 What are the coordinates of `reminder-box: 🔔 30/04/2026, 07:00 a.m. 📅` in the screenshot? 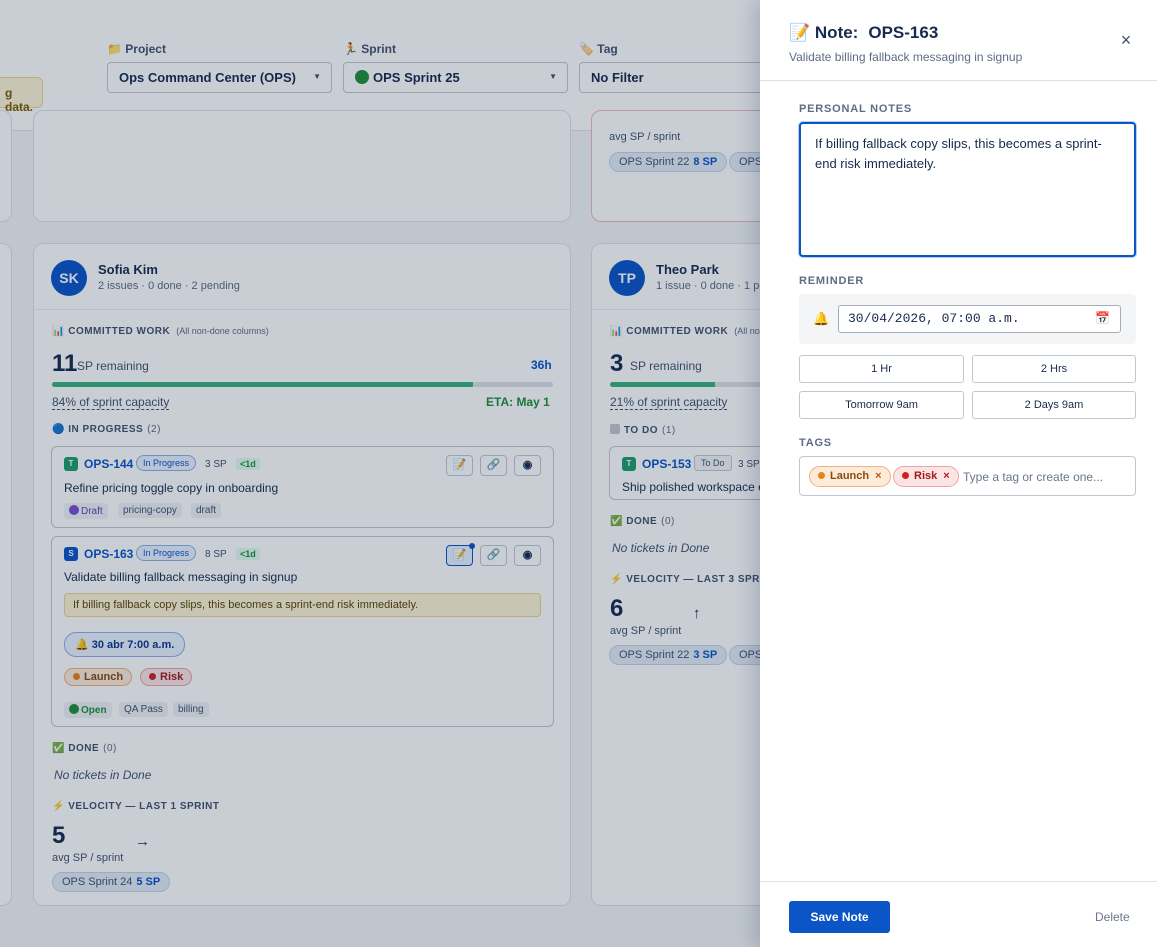 It's located at (967, 319).